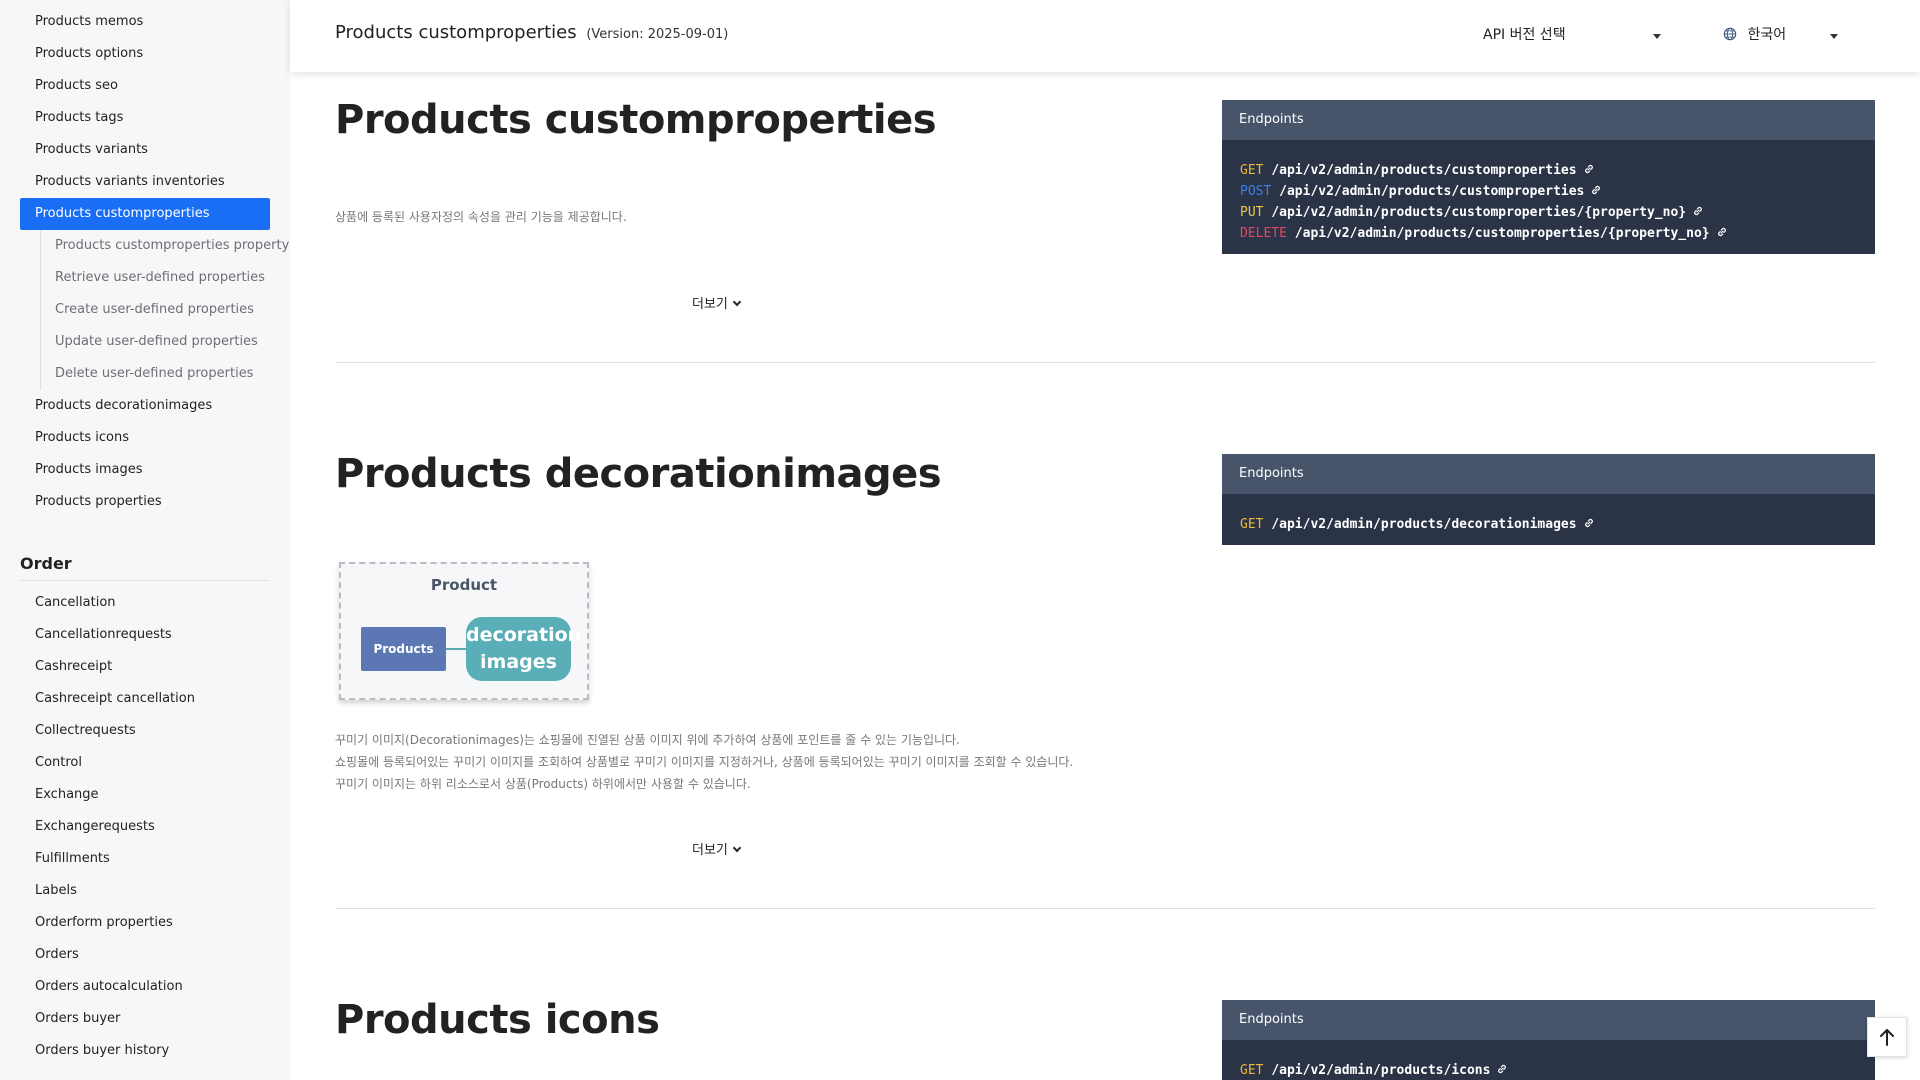 This screenshot has height=1080, width=1920. What do you see at coordinates (145, 438) in the screenshot?
I see `sidebar-item-products-icons: Products icons` at bounding box center [145, 438].